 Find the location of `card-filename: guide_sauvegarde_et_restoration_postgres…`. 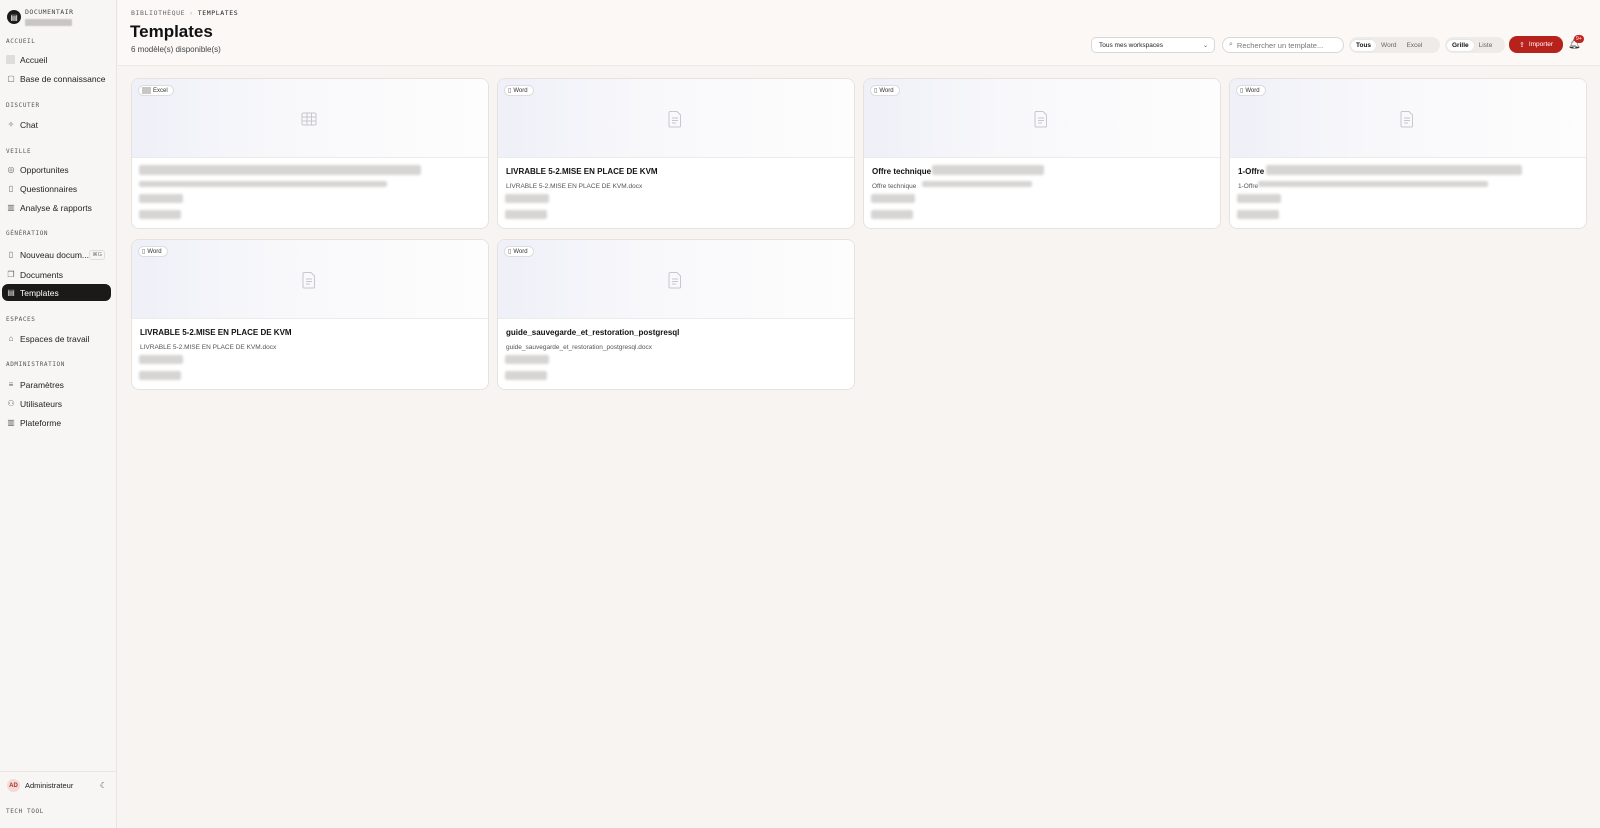

card-filename: guide_sauvegarde_et_restoration_postgres… is located at coordinates (579, 347).